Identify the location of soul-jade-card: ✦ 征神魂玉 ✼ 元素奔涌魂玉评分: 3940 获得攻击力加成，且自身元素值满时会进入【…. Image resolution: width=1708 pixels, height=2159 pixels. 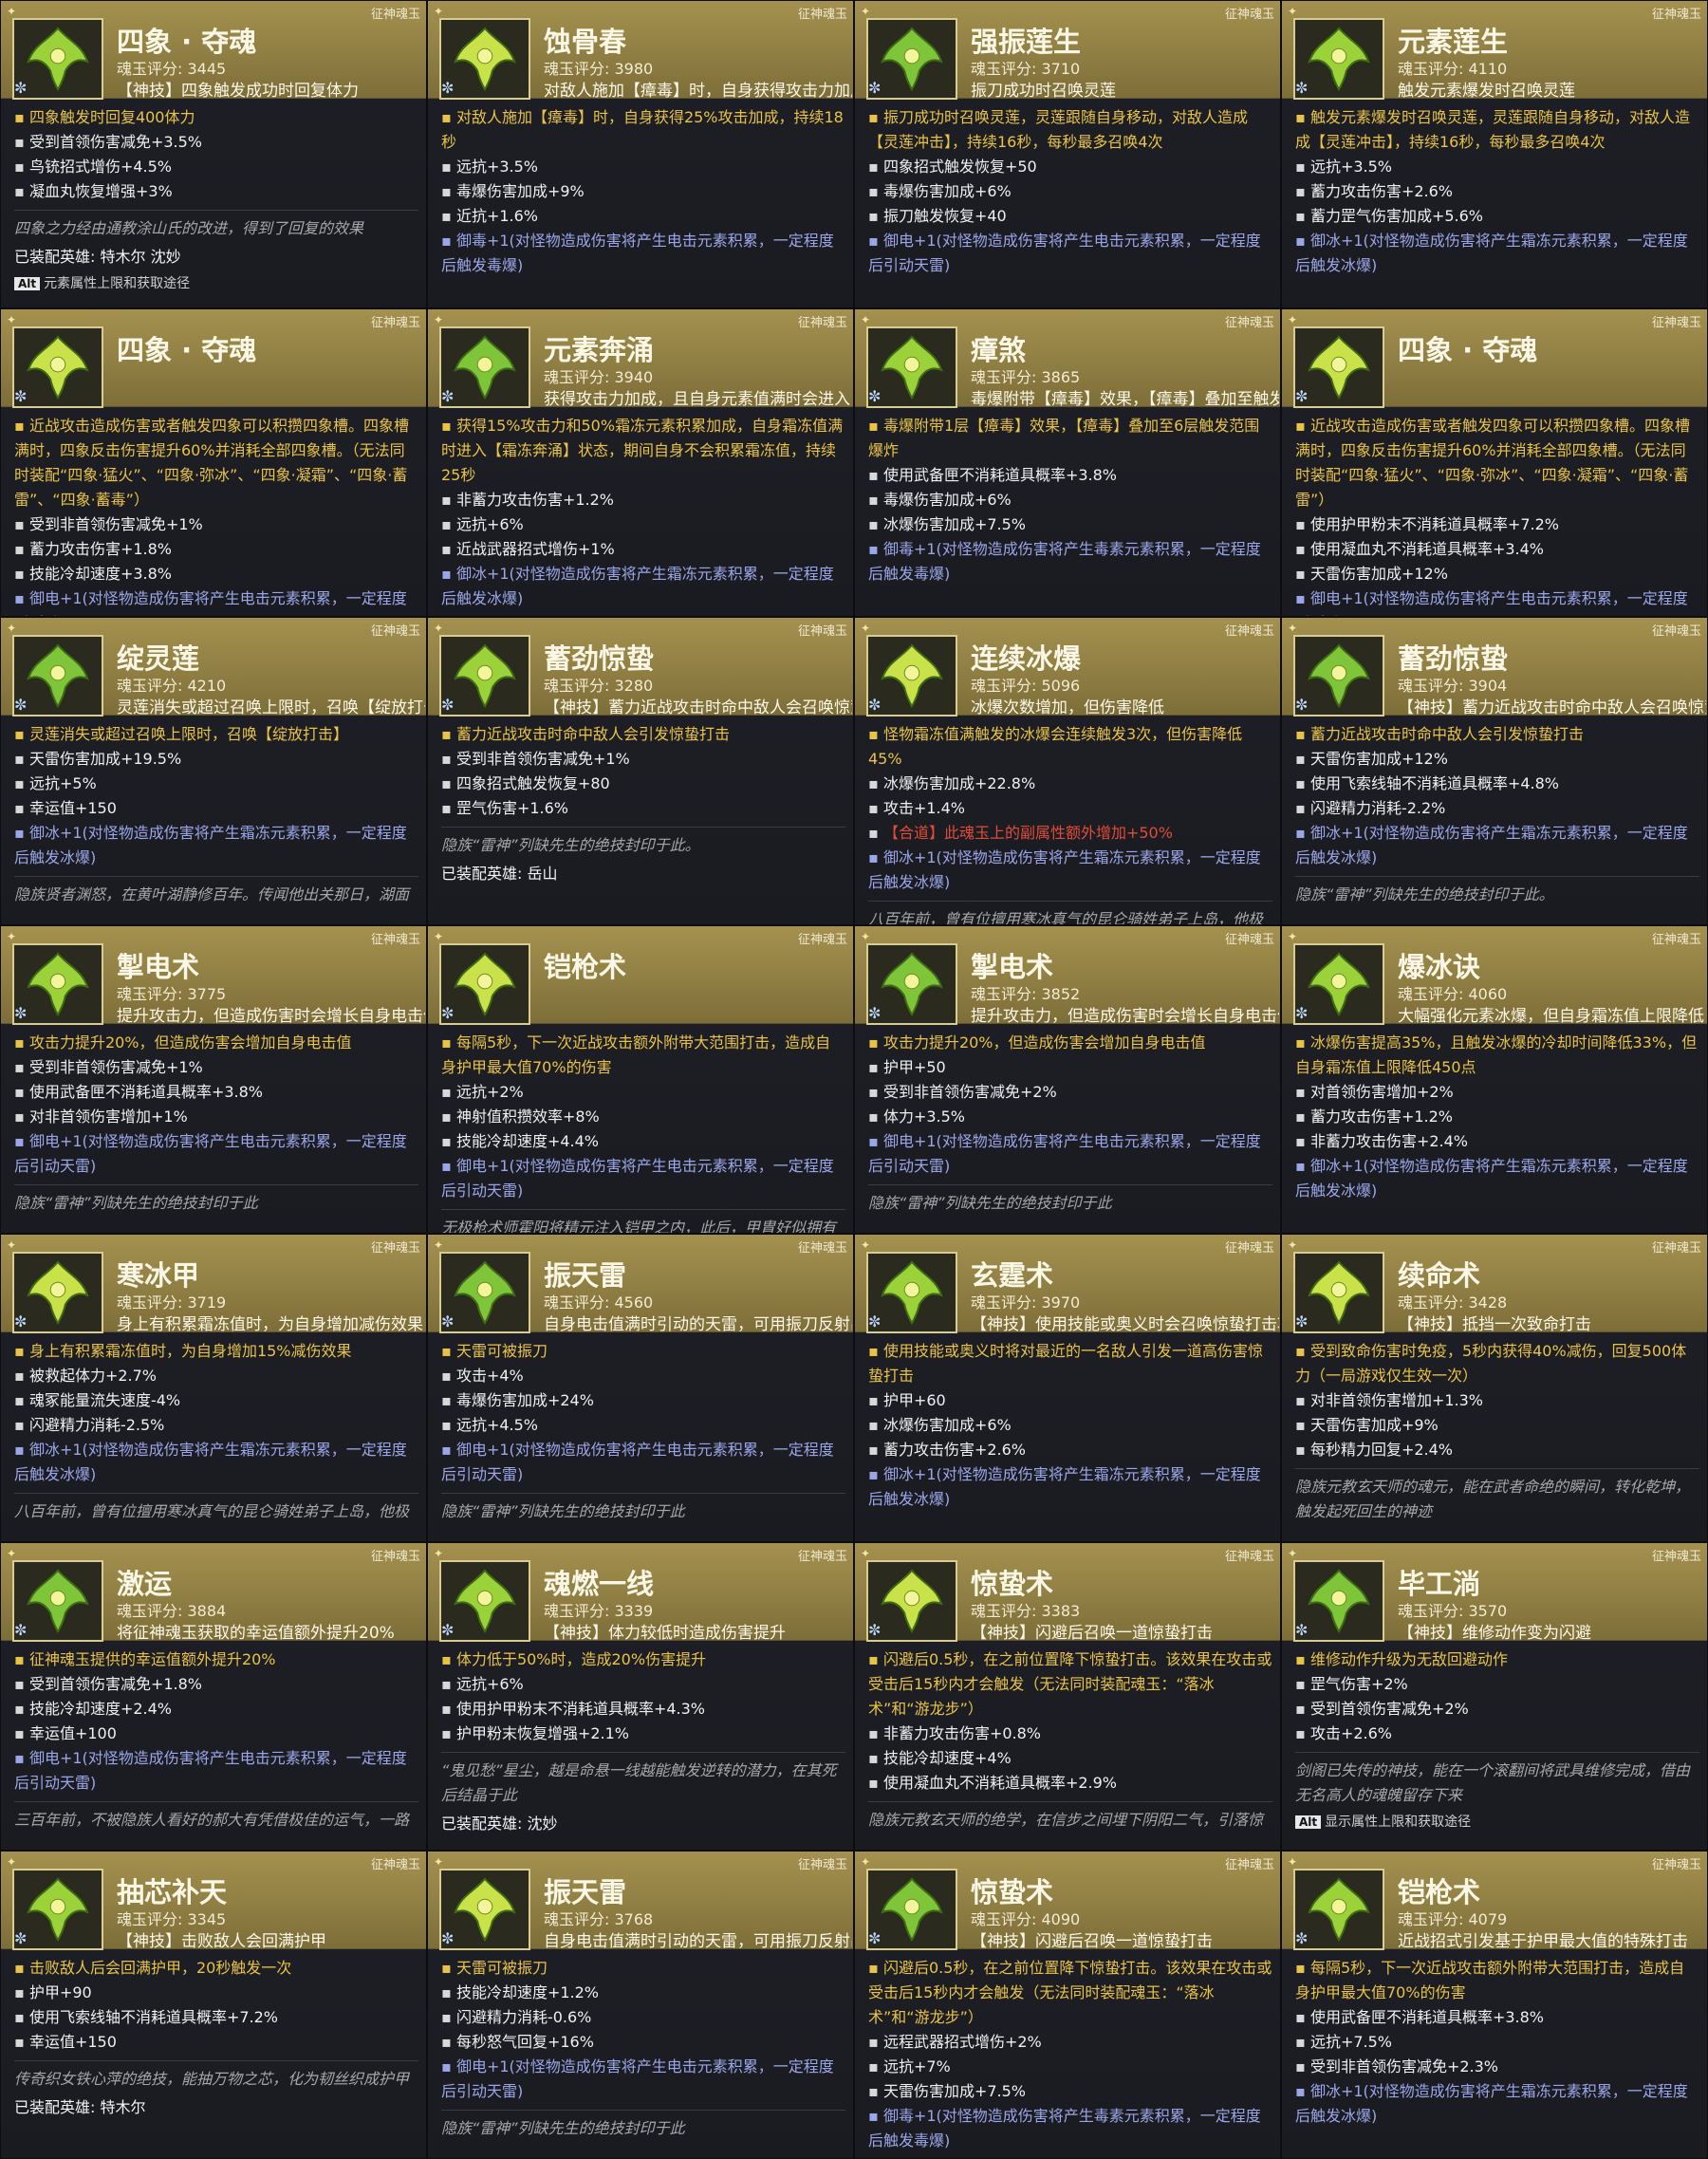
(640, 462).